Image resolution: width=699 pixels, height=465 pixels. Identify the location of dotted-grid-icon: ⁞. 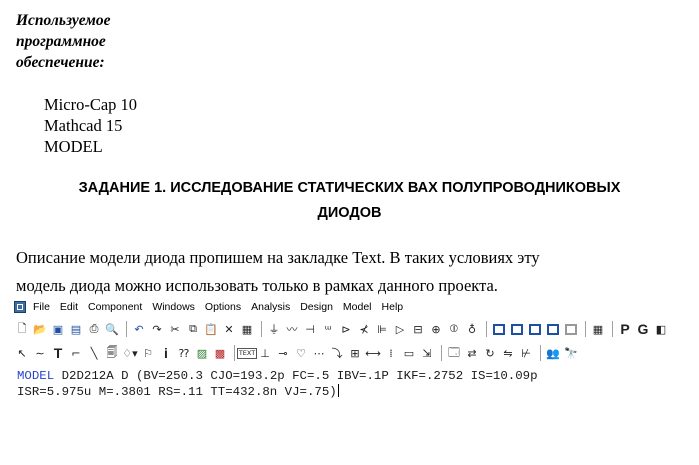
(391, 353).